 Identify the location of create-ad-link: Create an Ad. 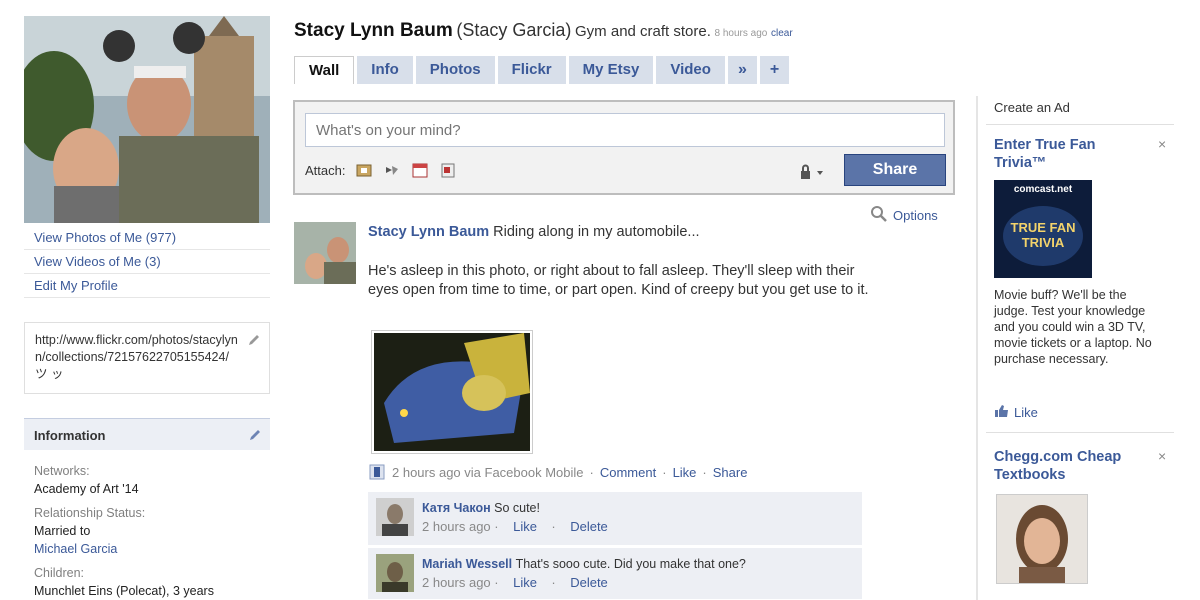
(1032, 107).